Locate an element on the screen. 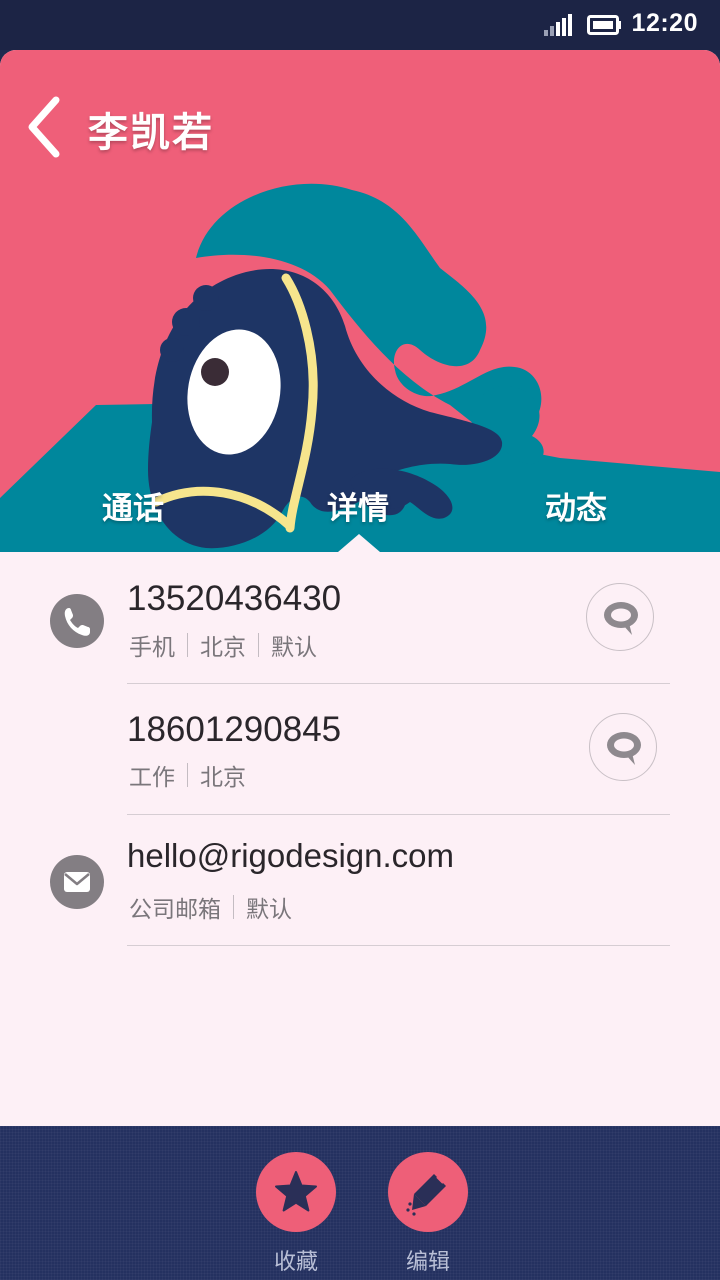 Image resolution: width=720 pixels, height=1280 pixels. tab-selected-indicator is located at coordinates (359, 543).